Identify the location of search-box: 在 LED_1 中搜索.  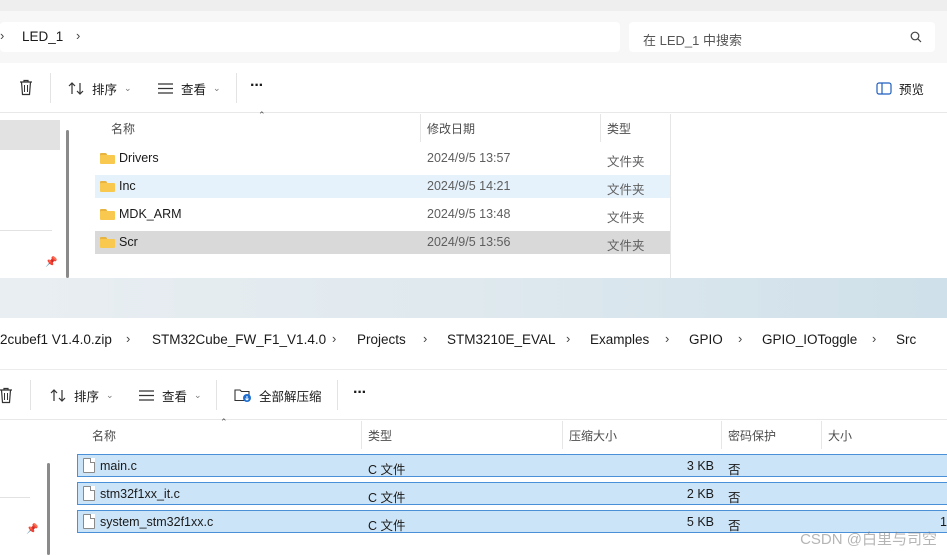
(782, 37).